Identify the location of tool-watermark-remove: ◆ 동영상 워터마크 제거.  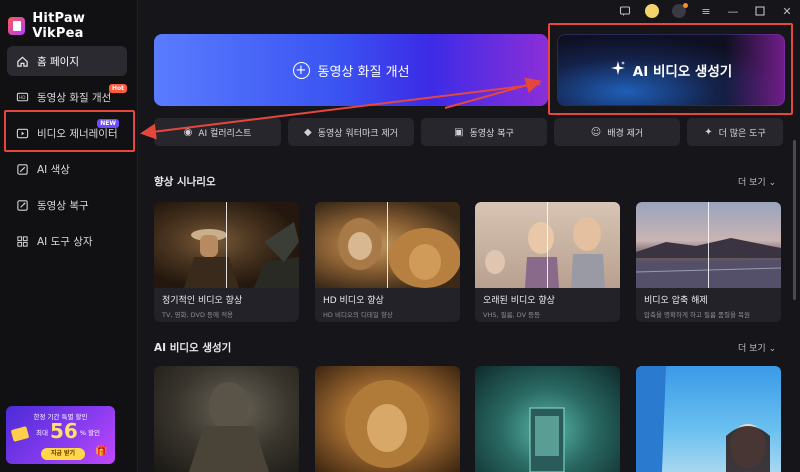
(351, 132).